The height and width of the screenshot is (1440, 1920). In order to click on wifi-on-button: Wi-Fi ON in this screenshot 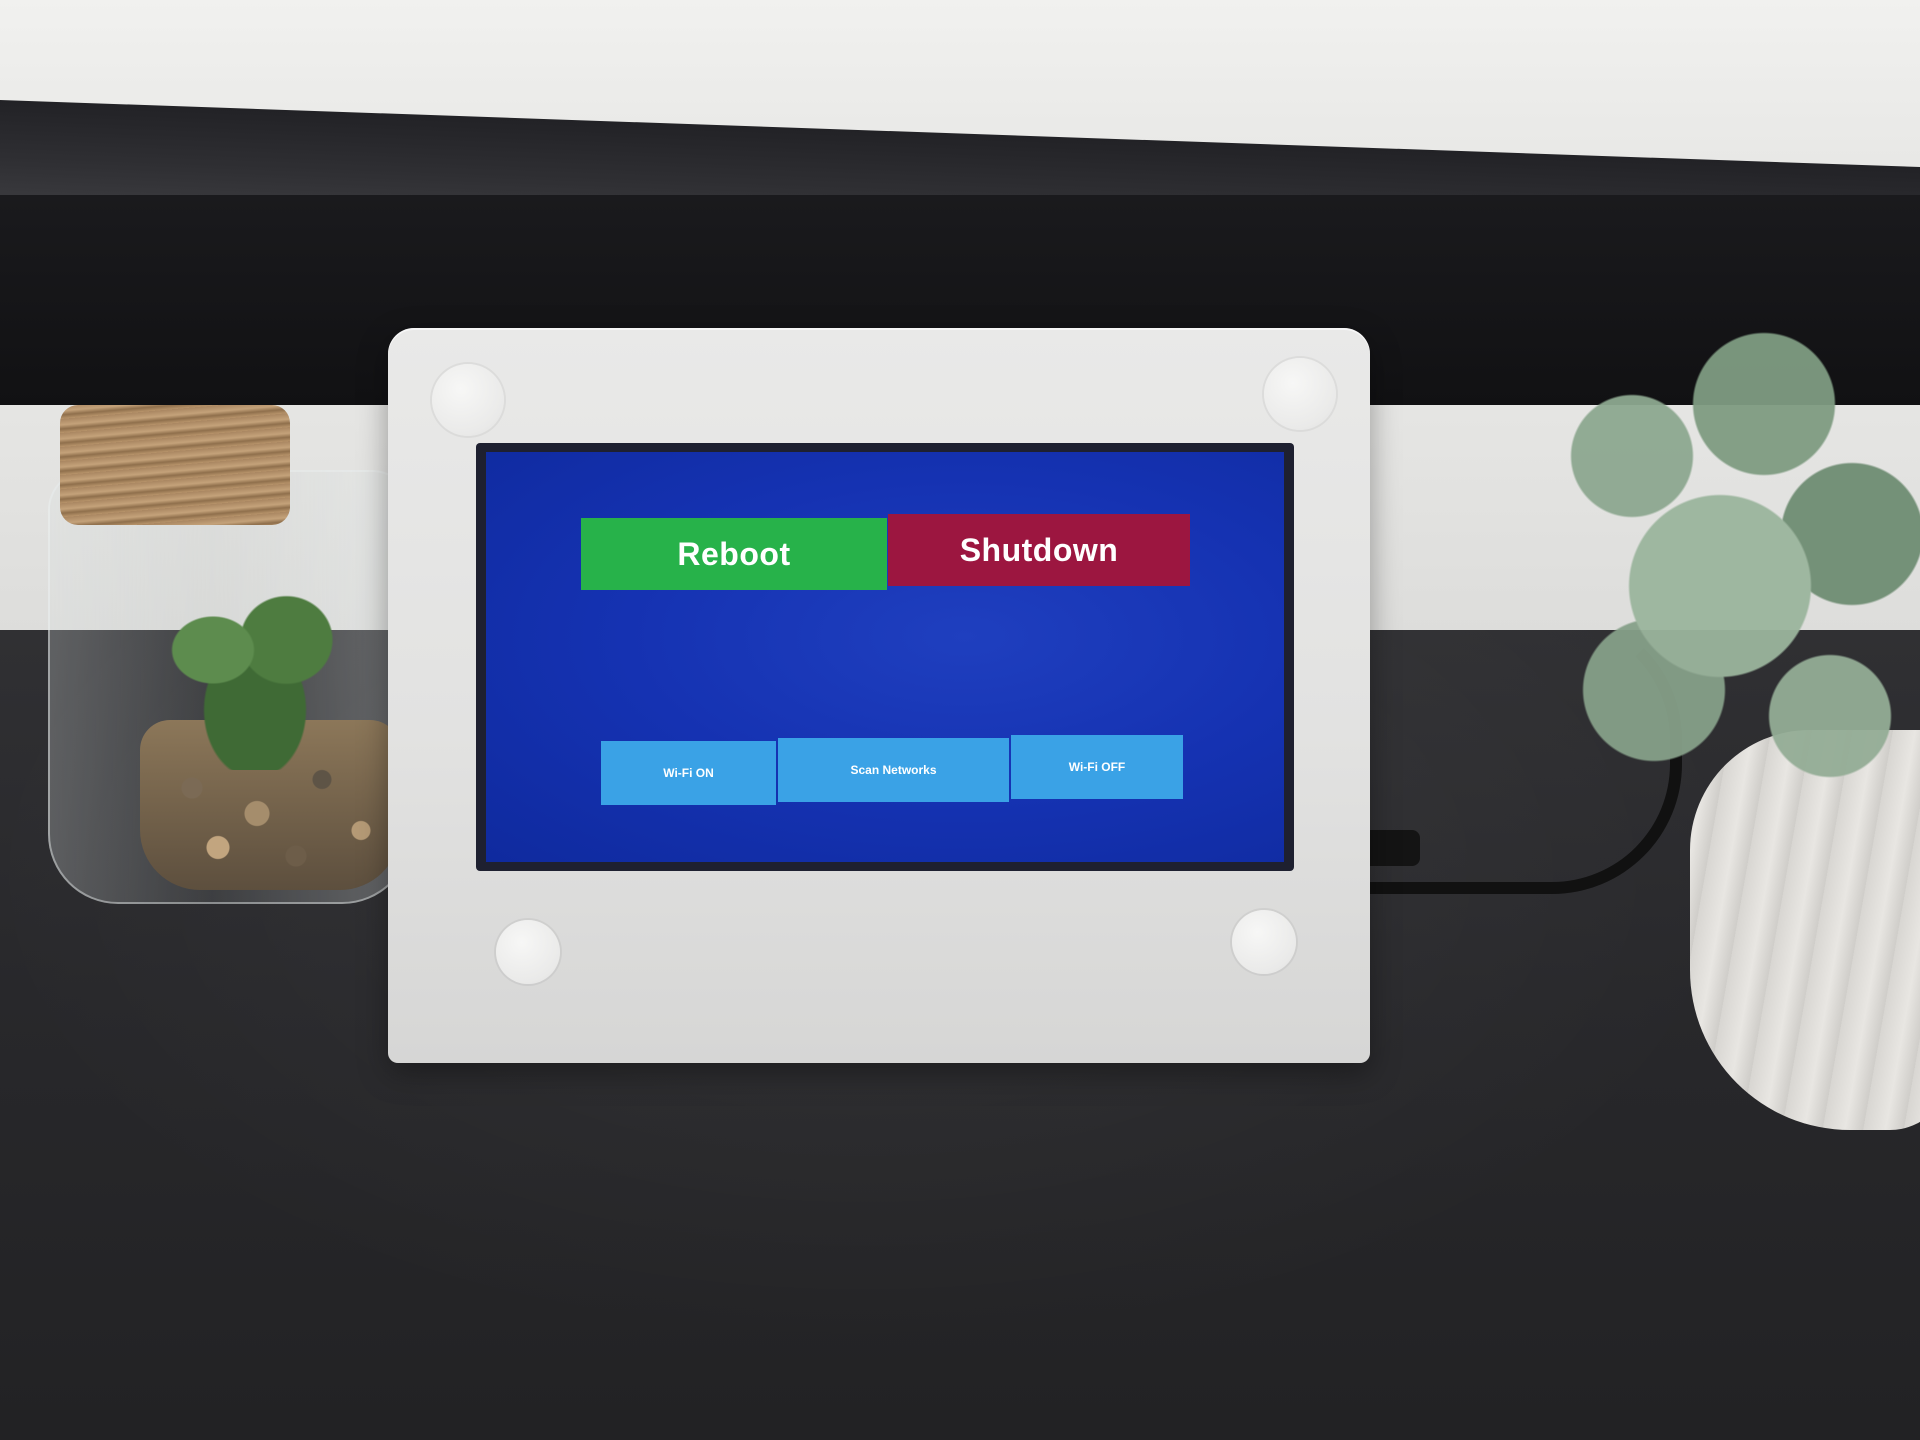, I will do `click(688, 773)`.